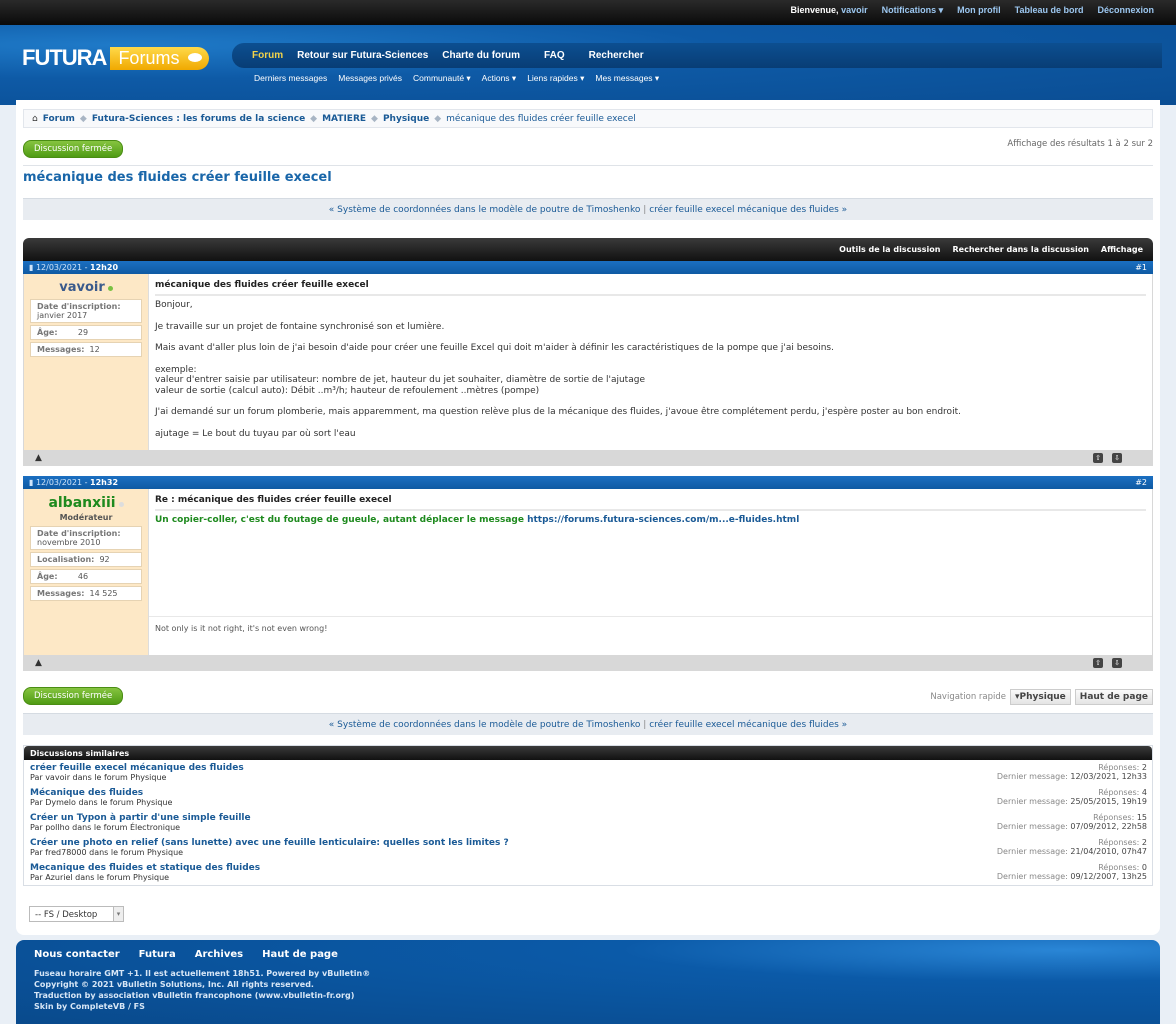 The image size is (1176, 1024). What do you see at coordinates (1020, 249) in the screenshot?
I see `search-thread-menu: Rechercher dans la discussion` at bounding box center [1020, 249].